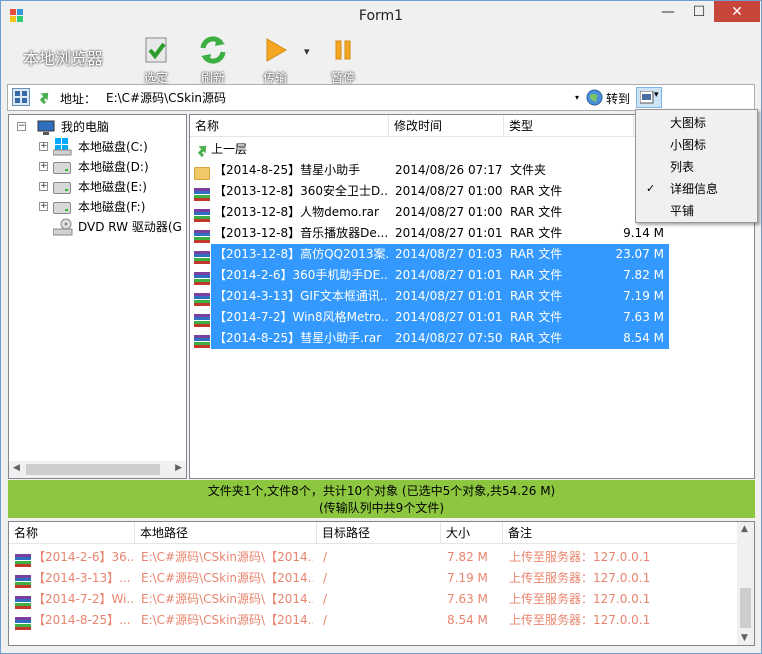 The width and height of the screenshot is (762, 654). Describe the element at coordinates (696, 211) in the screenshot. I see `menu-item-view-5: 平铺` at that location.